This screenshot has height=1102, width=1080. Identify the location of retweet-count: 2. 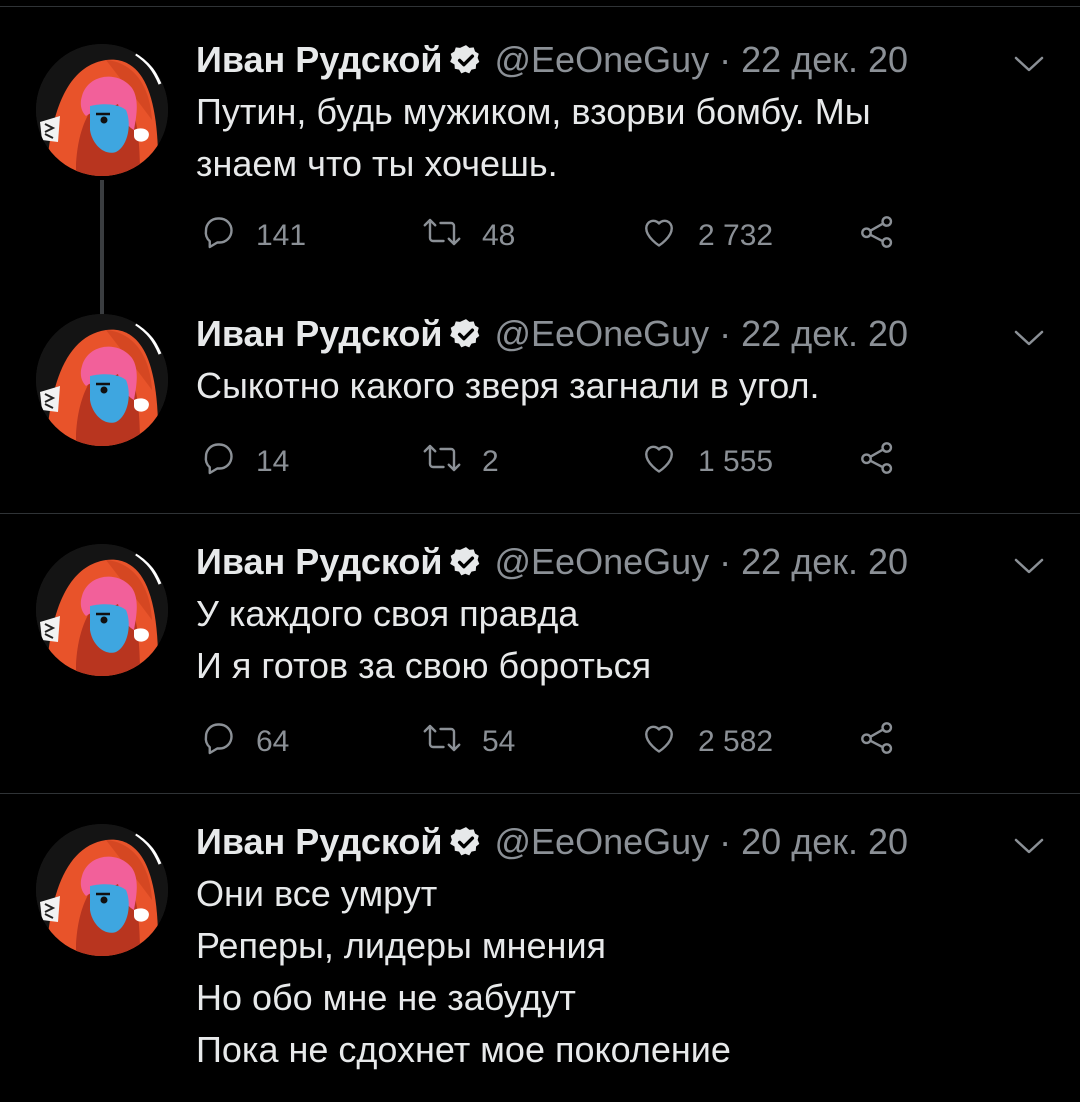
(490, 461).